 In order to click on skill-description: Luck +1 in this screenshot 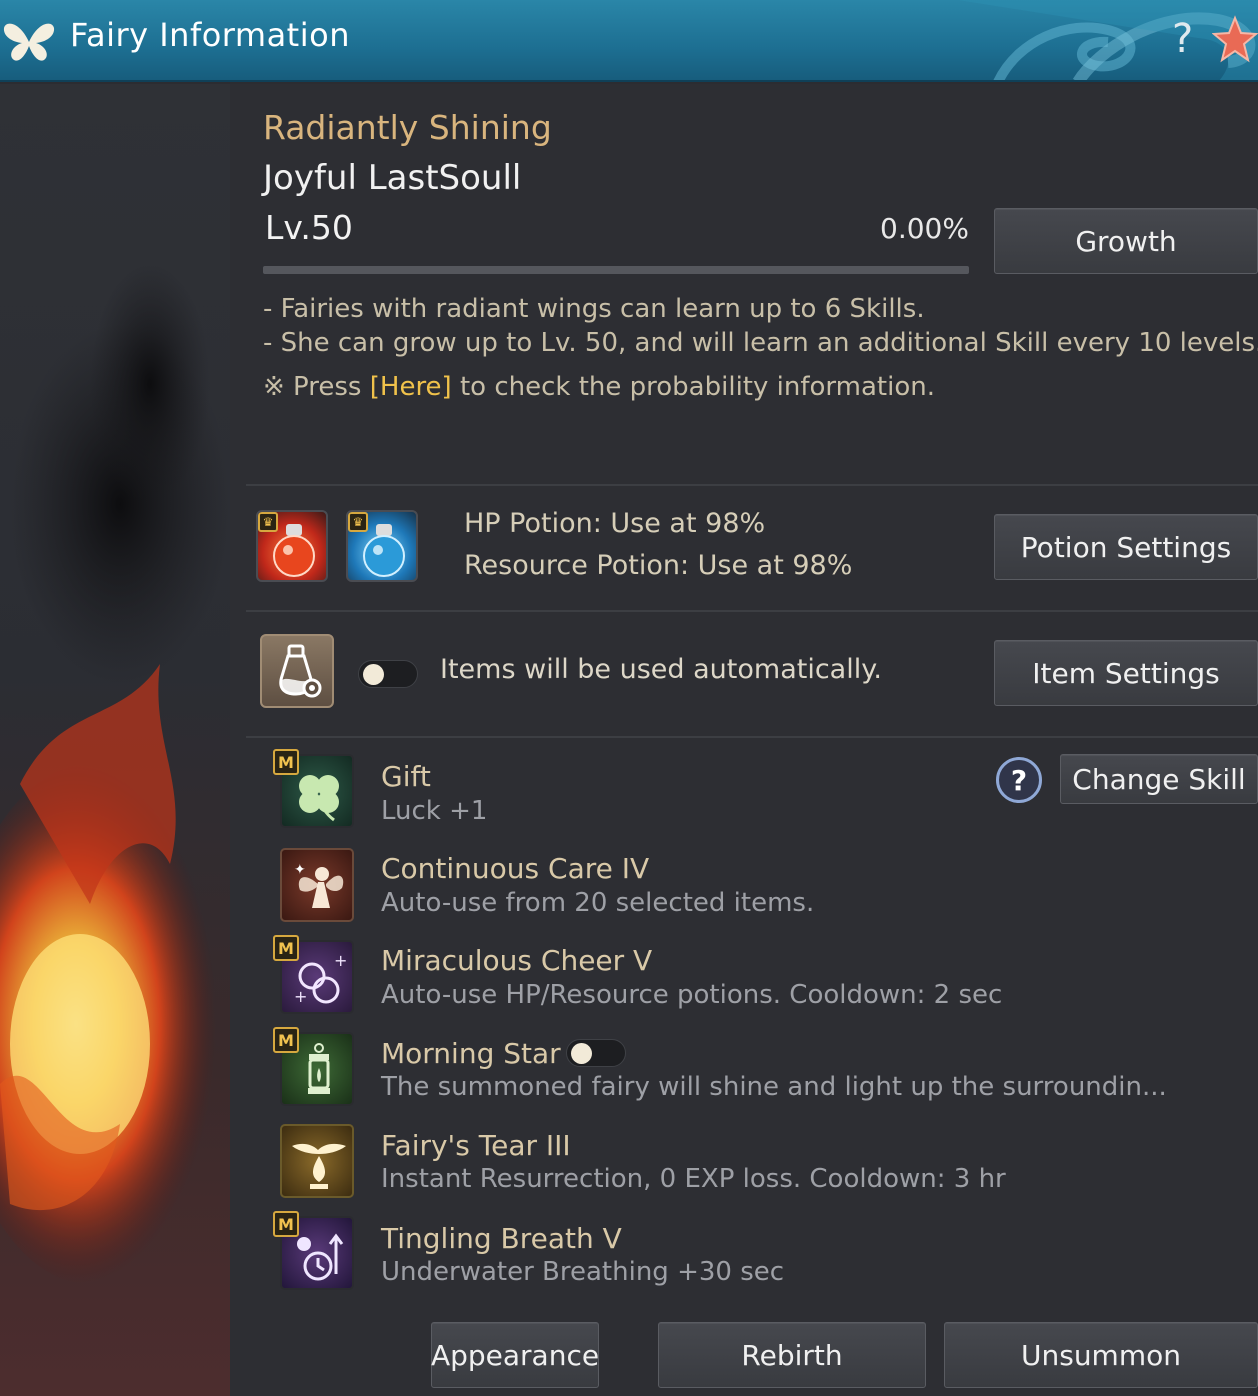, I will do `click(434, 811)`.